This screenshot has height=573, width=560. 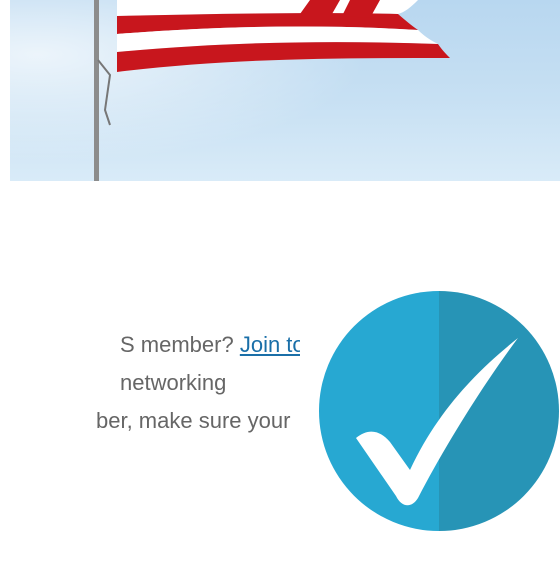 I want to click on membership-line-3: ber, make sure your, so click(x=193, y=420).